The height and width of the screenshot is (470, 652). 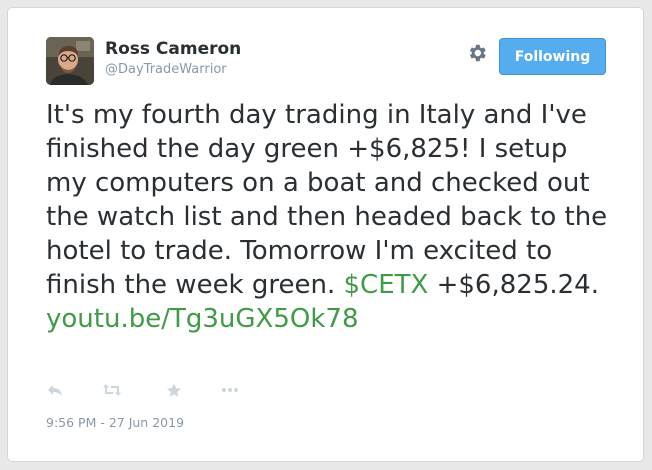 What do you see at coordinates (552, 56) in the screenshot?
I see `following-button: Following` at bounding box center [552, 56].